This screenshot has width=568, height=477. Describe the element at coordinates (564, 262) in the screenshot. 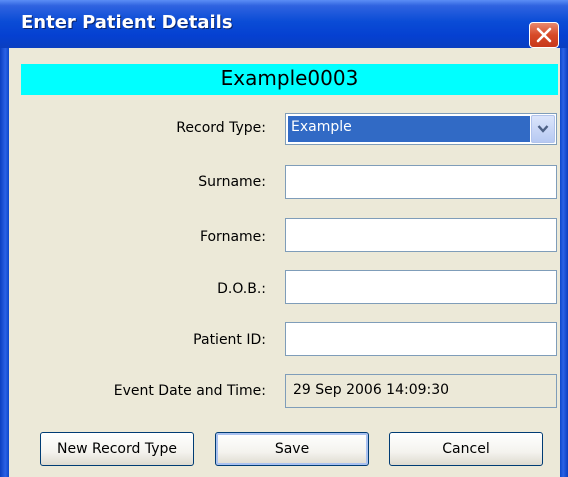

I see `window-frame-right` at that location.